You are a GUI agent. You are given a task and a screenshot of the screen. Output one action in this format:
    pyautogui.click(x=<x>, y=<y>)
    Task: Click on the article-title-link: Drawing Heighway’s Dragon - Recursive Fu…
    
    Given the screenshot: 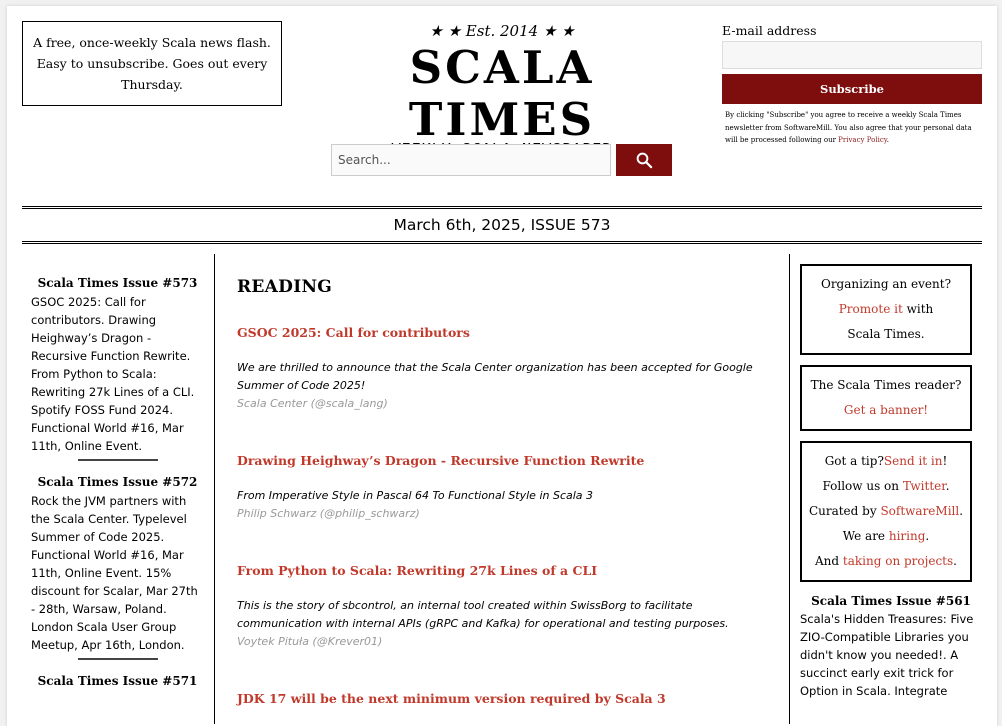 What is the action you would take?
    pyautogui.click(x=513, y=461)
    